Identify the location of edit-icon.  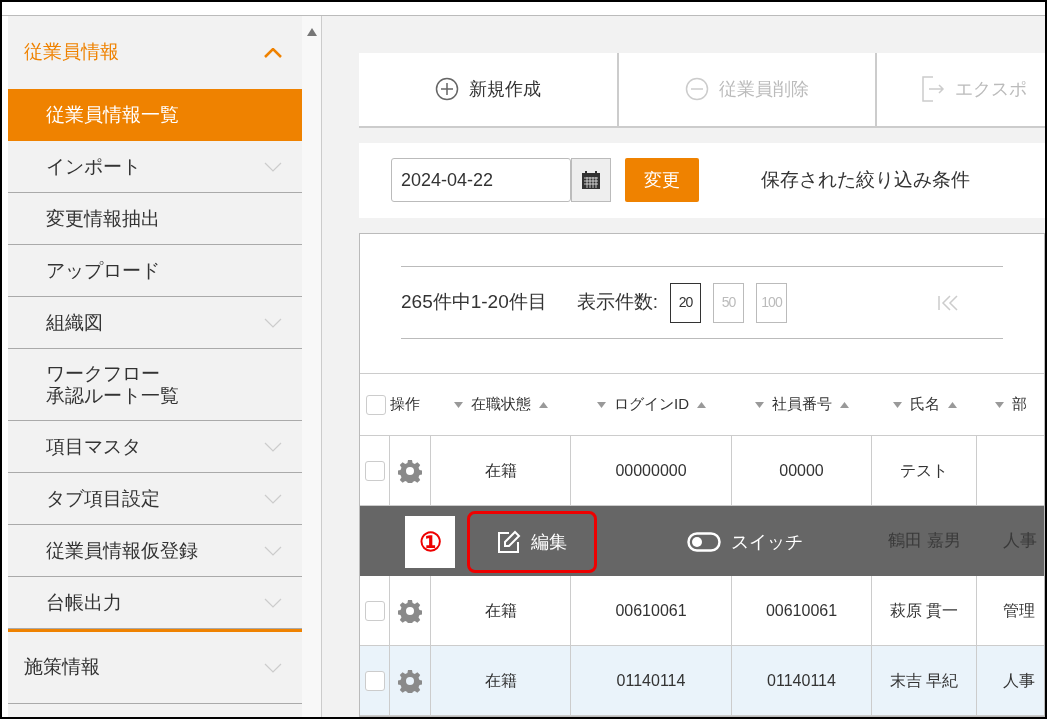
(509, 542).